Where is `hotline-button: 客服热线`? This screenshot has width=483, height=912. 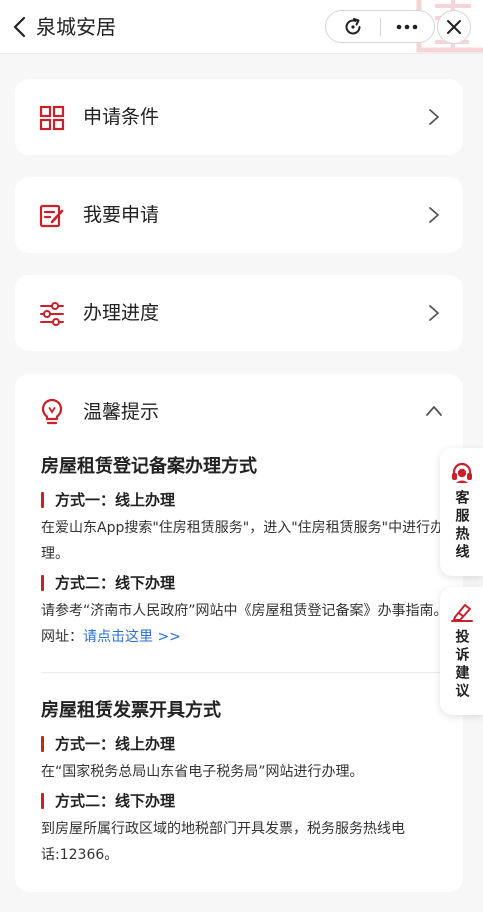
hotline-button: 客服热线 is located at coordinates (461, 512).